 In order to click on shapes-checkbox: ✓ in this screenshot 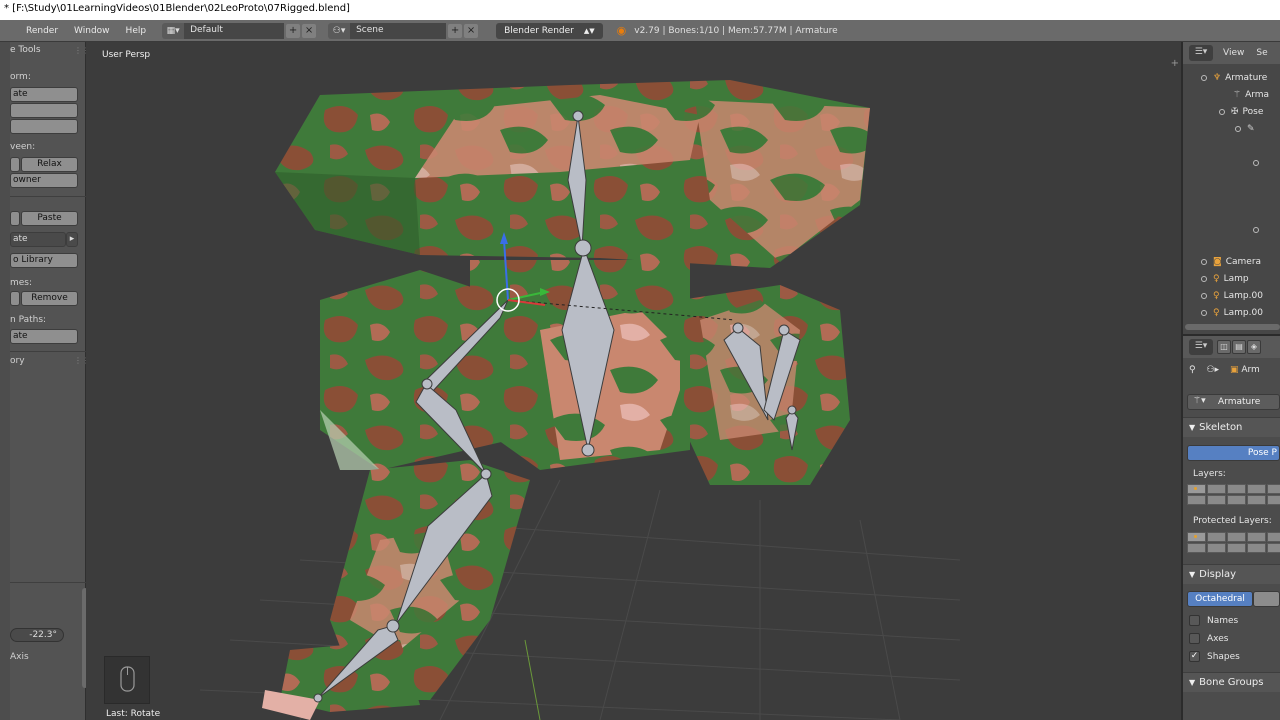, I will do `click(1194, 656)`.